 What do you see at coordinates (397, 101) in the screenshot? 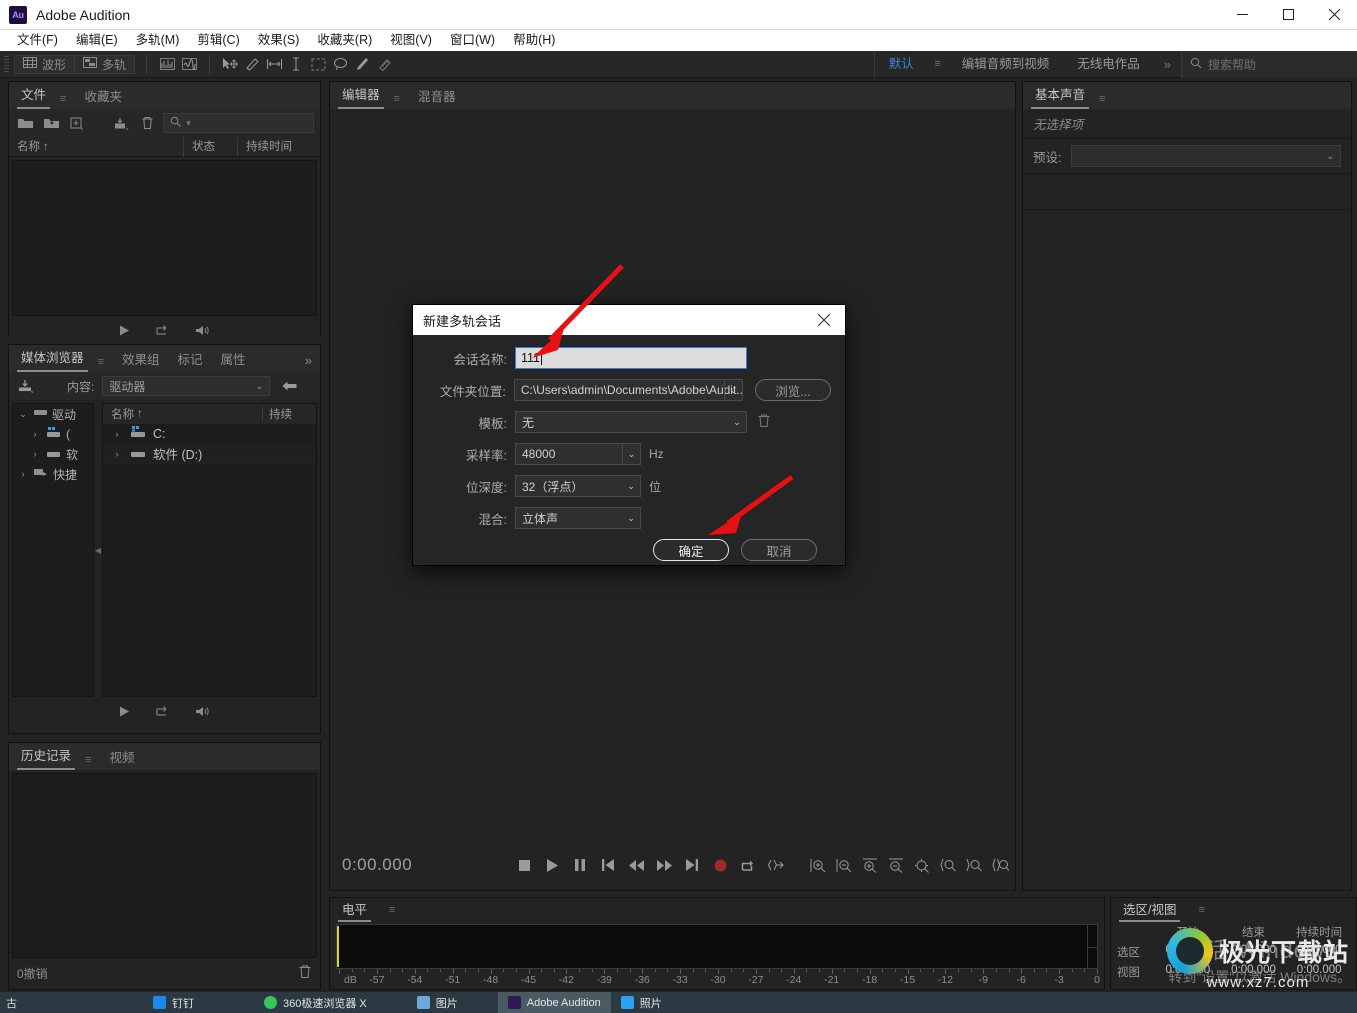
I see `editor-panel-menu-icon: ≡` at bounding box center [397, 101].